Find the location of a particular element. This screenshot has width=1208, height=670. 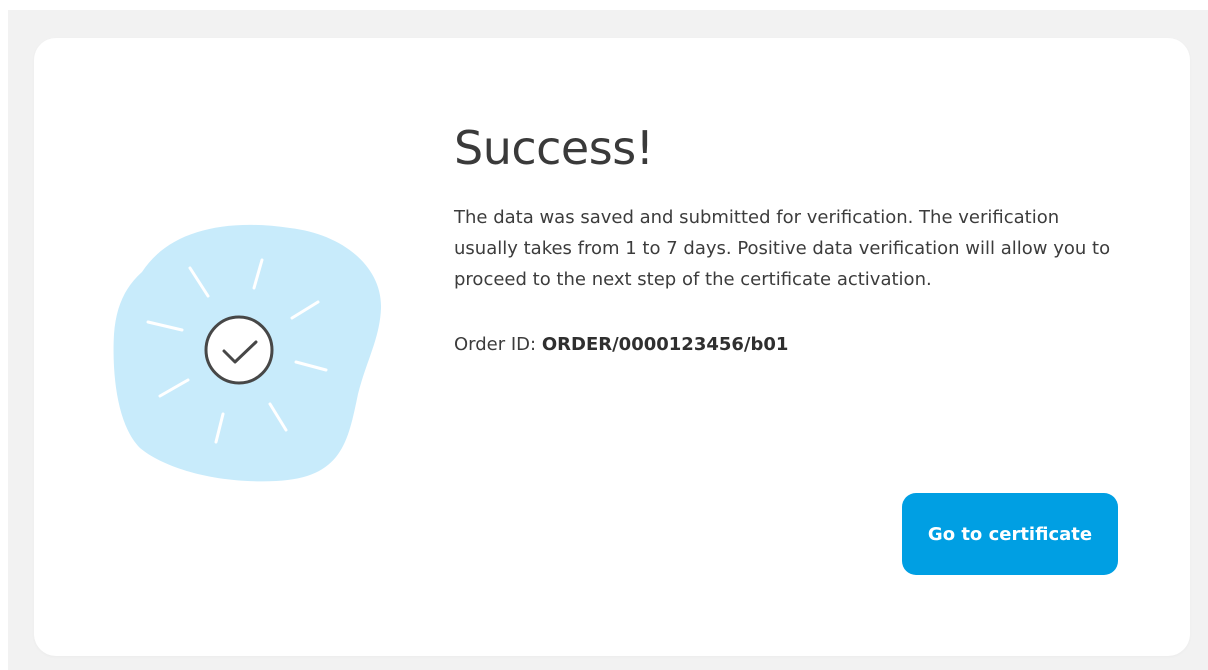

order-id-label: Order ID: is located at coordinates (495, 344).